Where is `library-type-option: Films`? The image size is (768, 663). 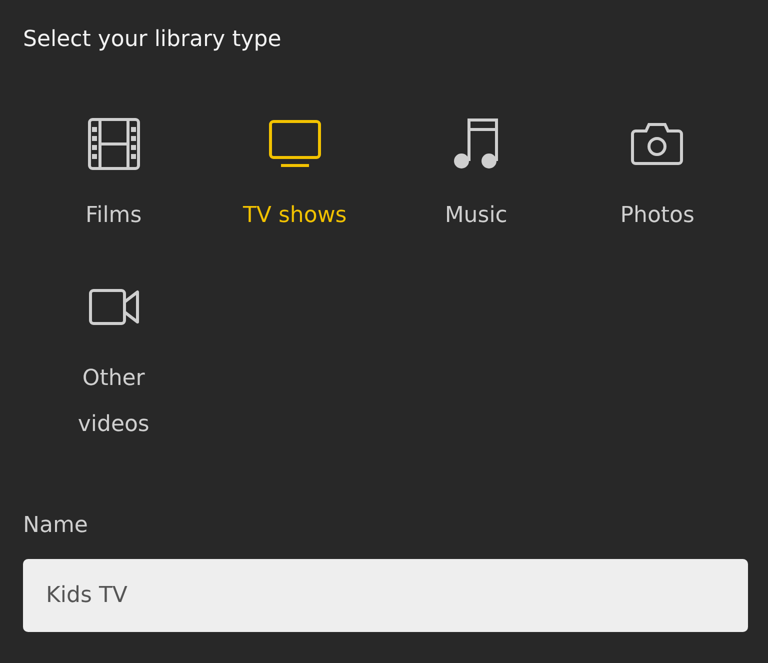 library-type-option: Films is located at coordinates (114, 177).